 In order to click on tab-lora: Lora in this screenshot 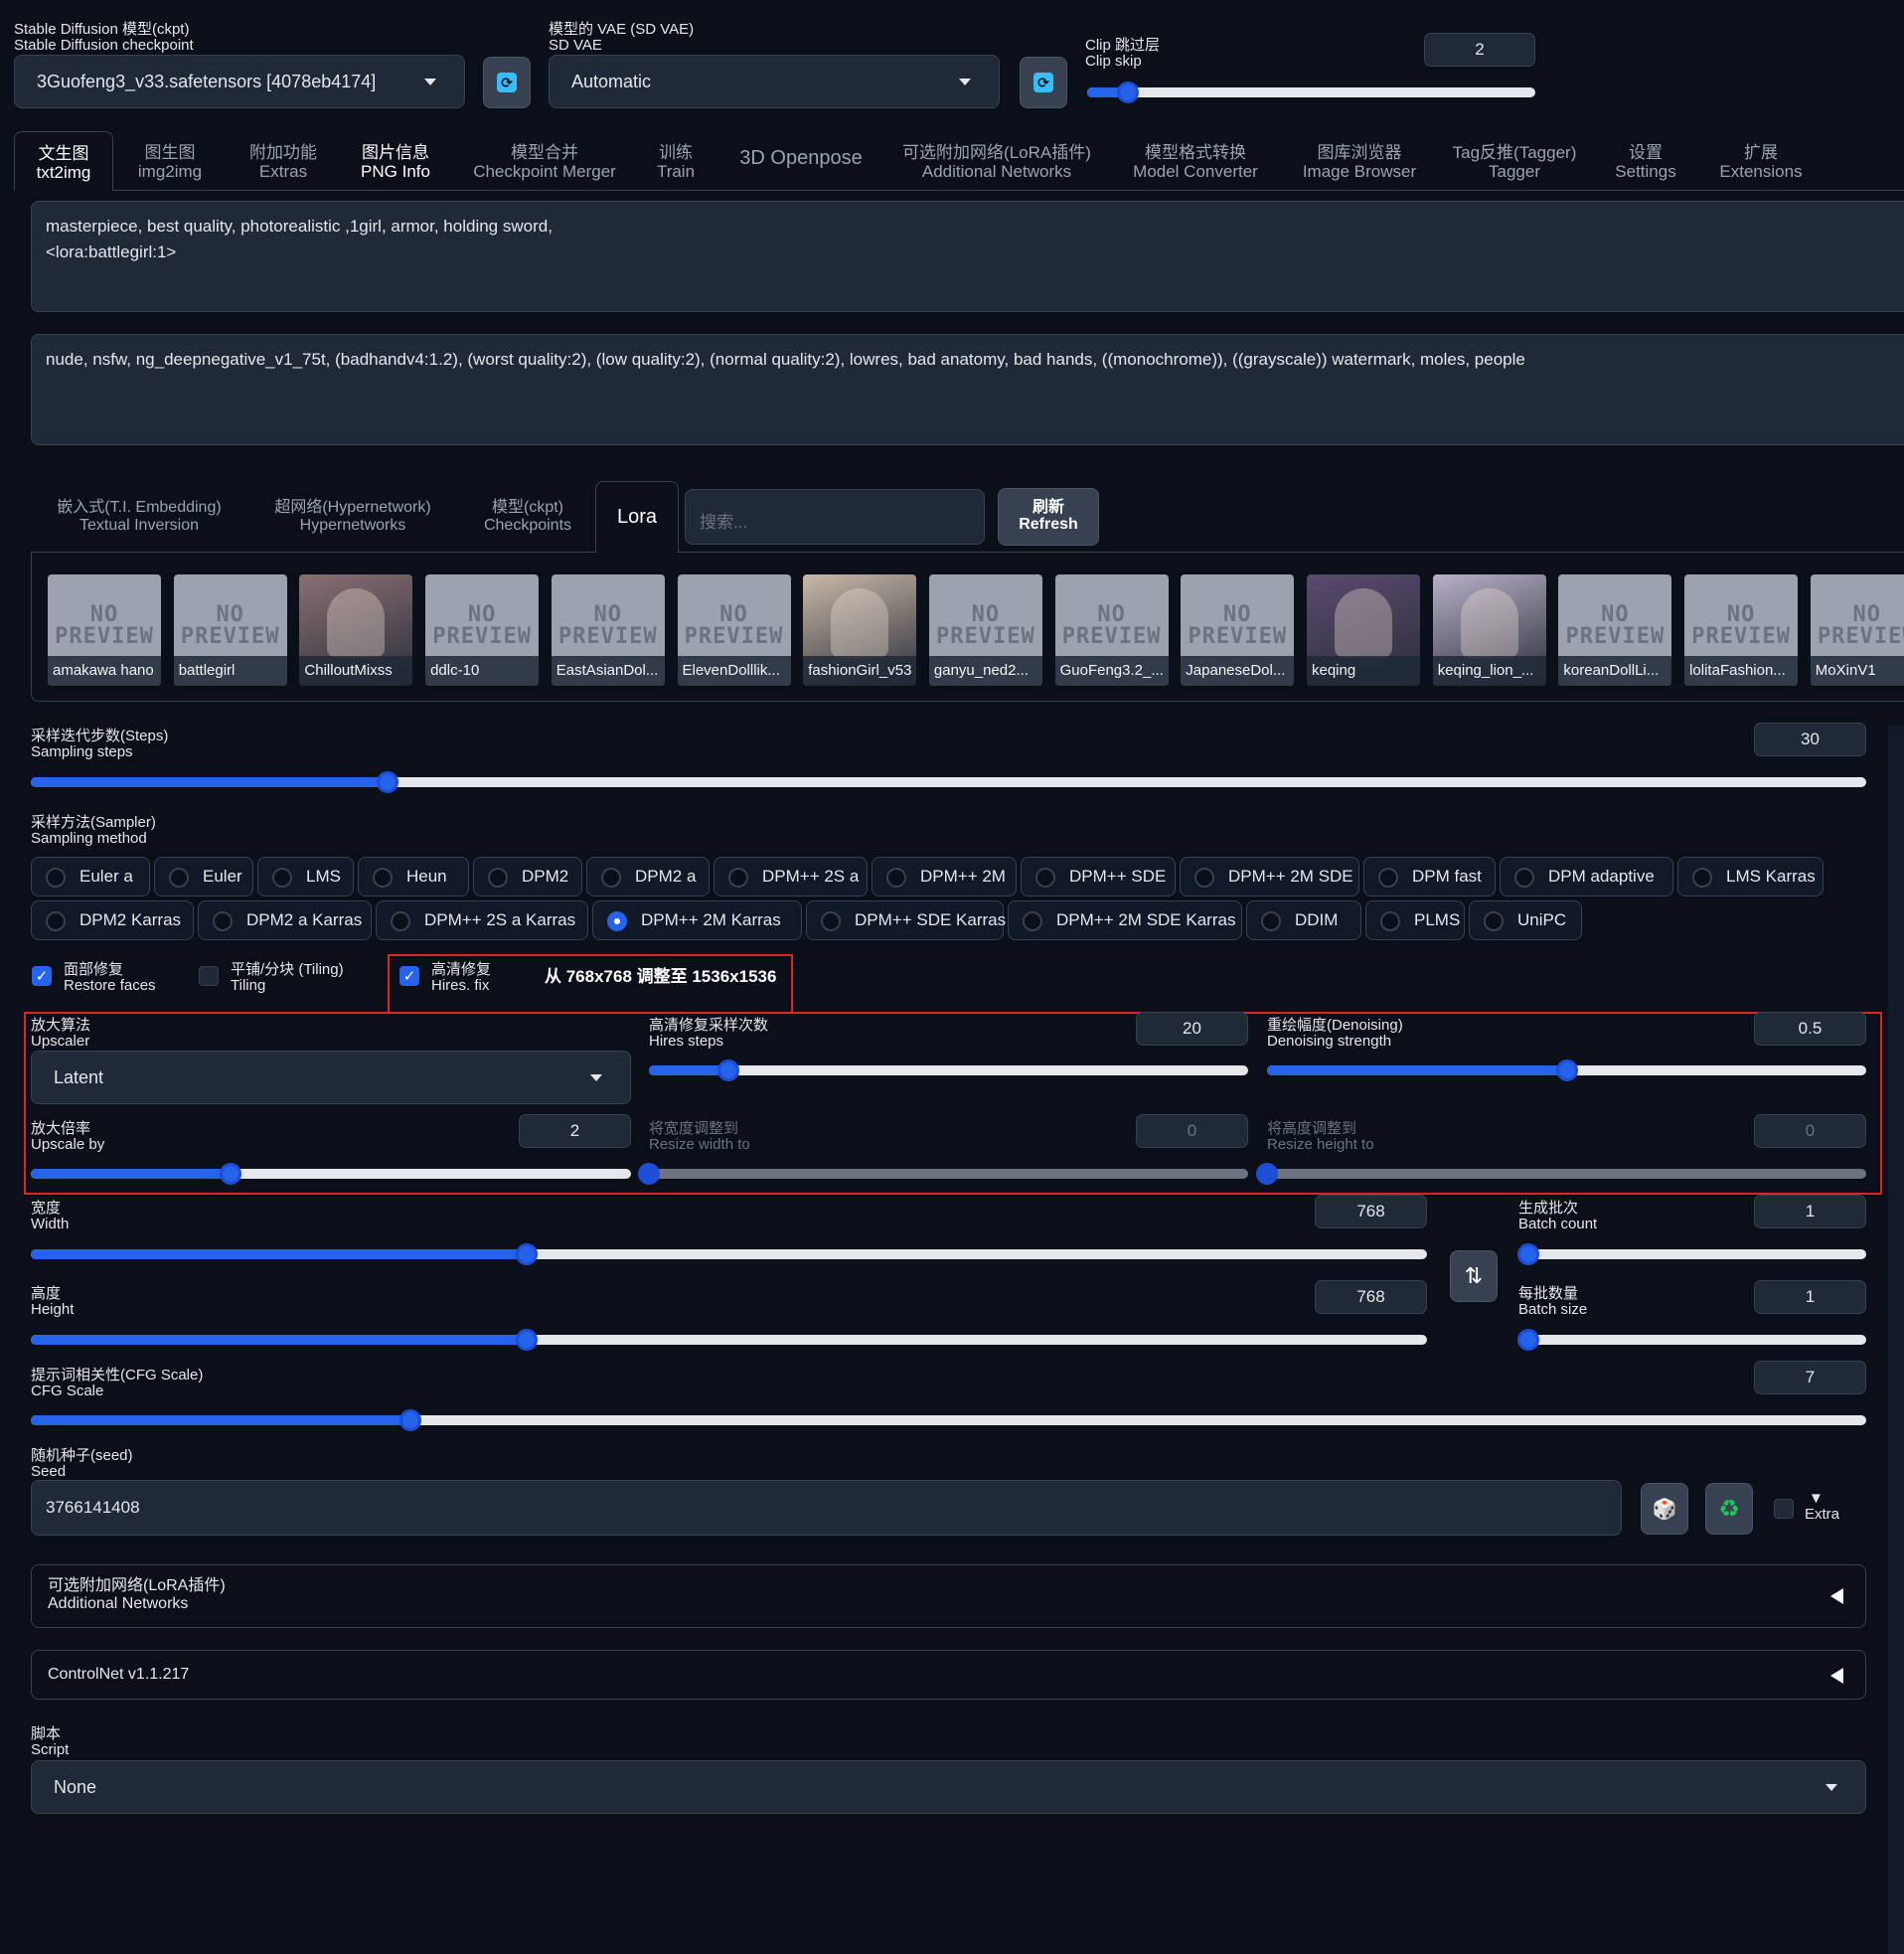, I will do `click(637, 517)`.